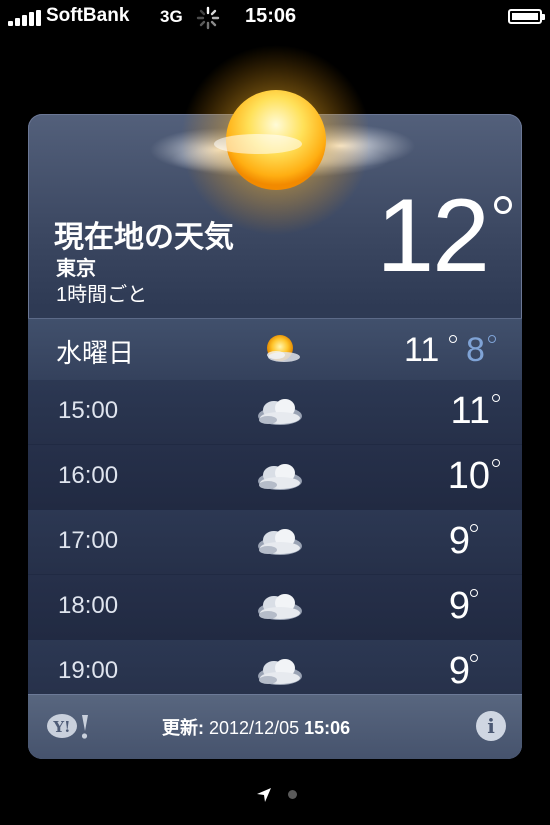 This screenshot has width=550, height=825. Describe the element at coordinates (292, 794) in the screenshot. I see `page-dot` at that location.